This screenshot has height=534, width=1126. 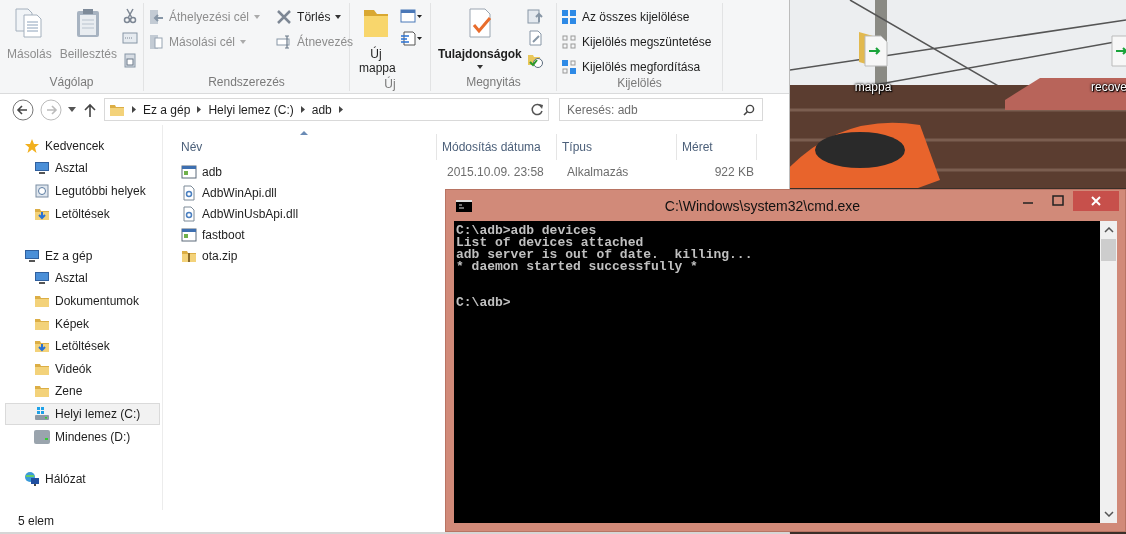 What do you see at coordinates (156, 16) in the screenshot?
I see `move-to-icon` at bounding box center [156, 16].